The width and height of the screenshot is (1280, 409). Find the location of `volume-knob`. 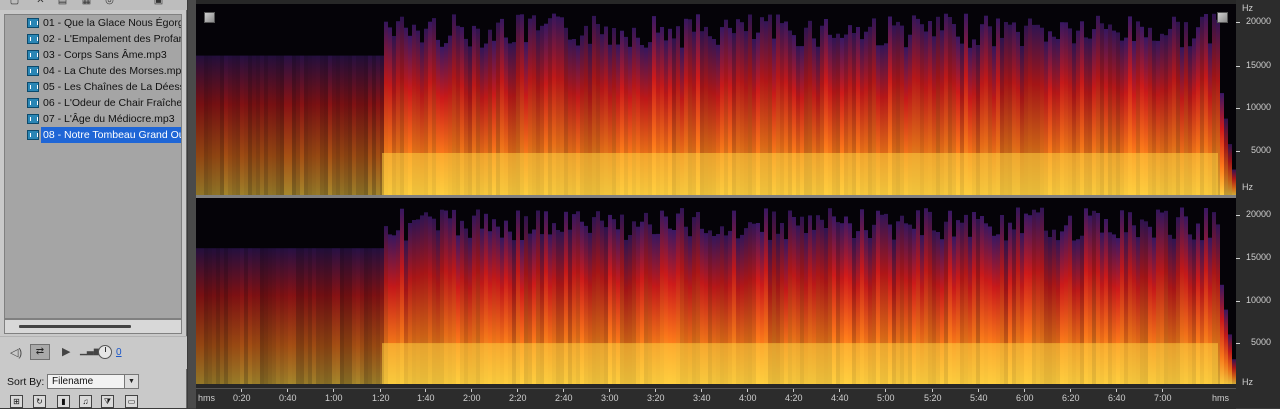

volume-knob is located at coordinates (105, 352).